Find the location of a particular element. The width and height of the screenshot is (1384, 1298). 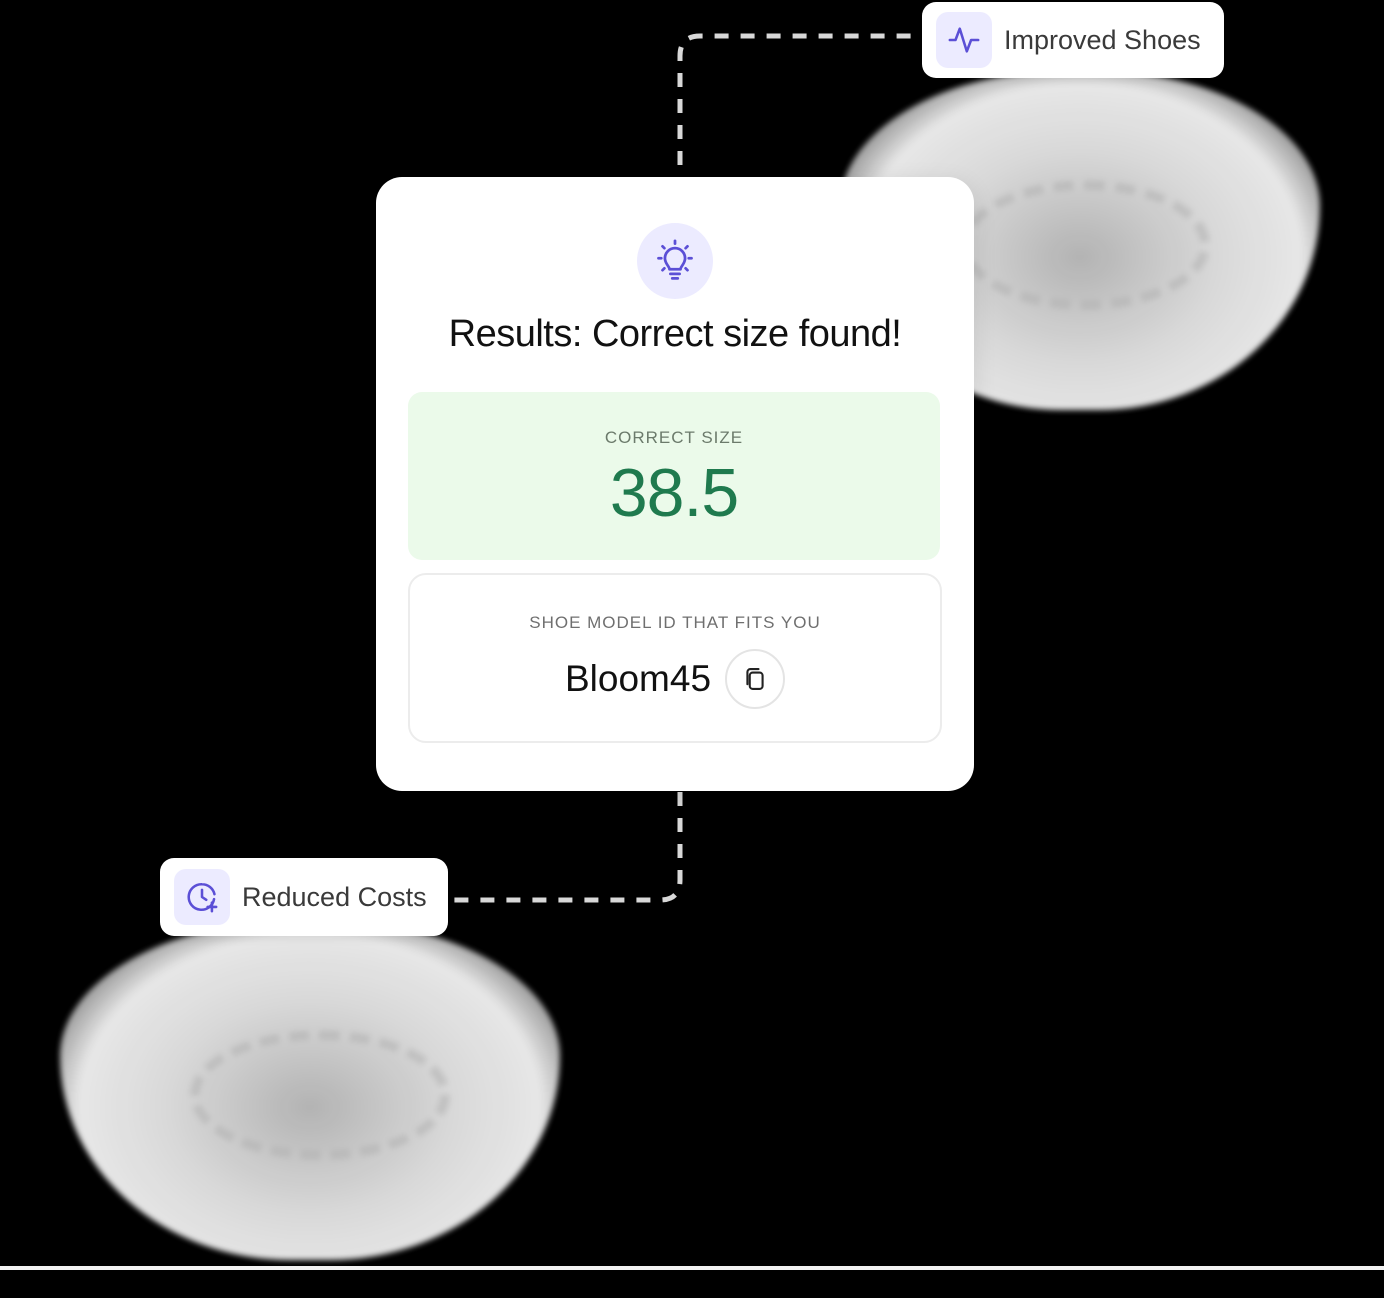

copy-icon is located at coordinates (755, 679).